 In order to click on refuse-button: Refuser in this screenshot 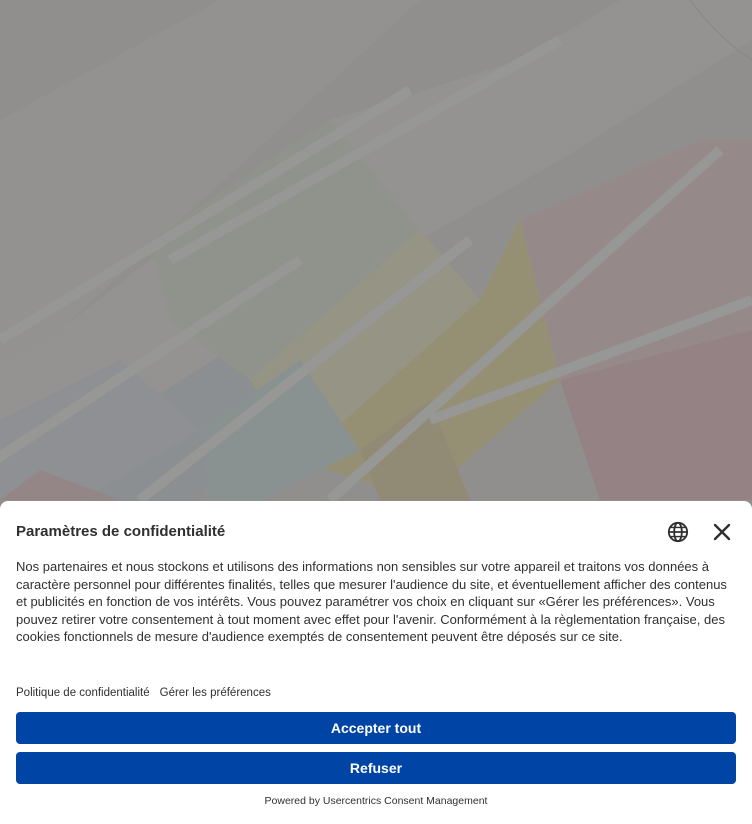, I will do `click(376, 768)`.